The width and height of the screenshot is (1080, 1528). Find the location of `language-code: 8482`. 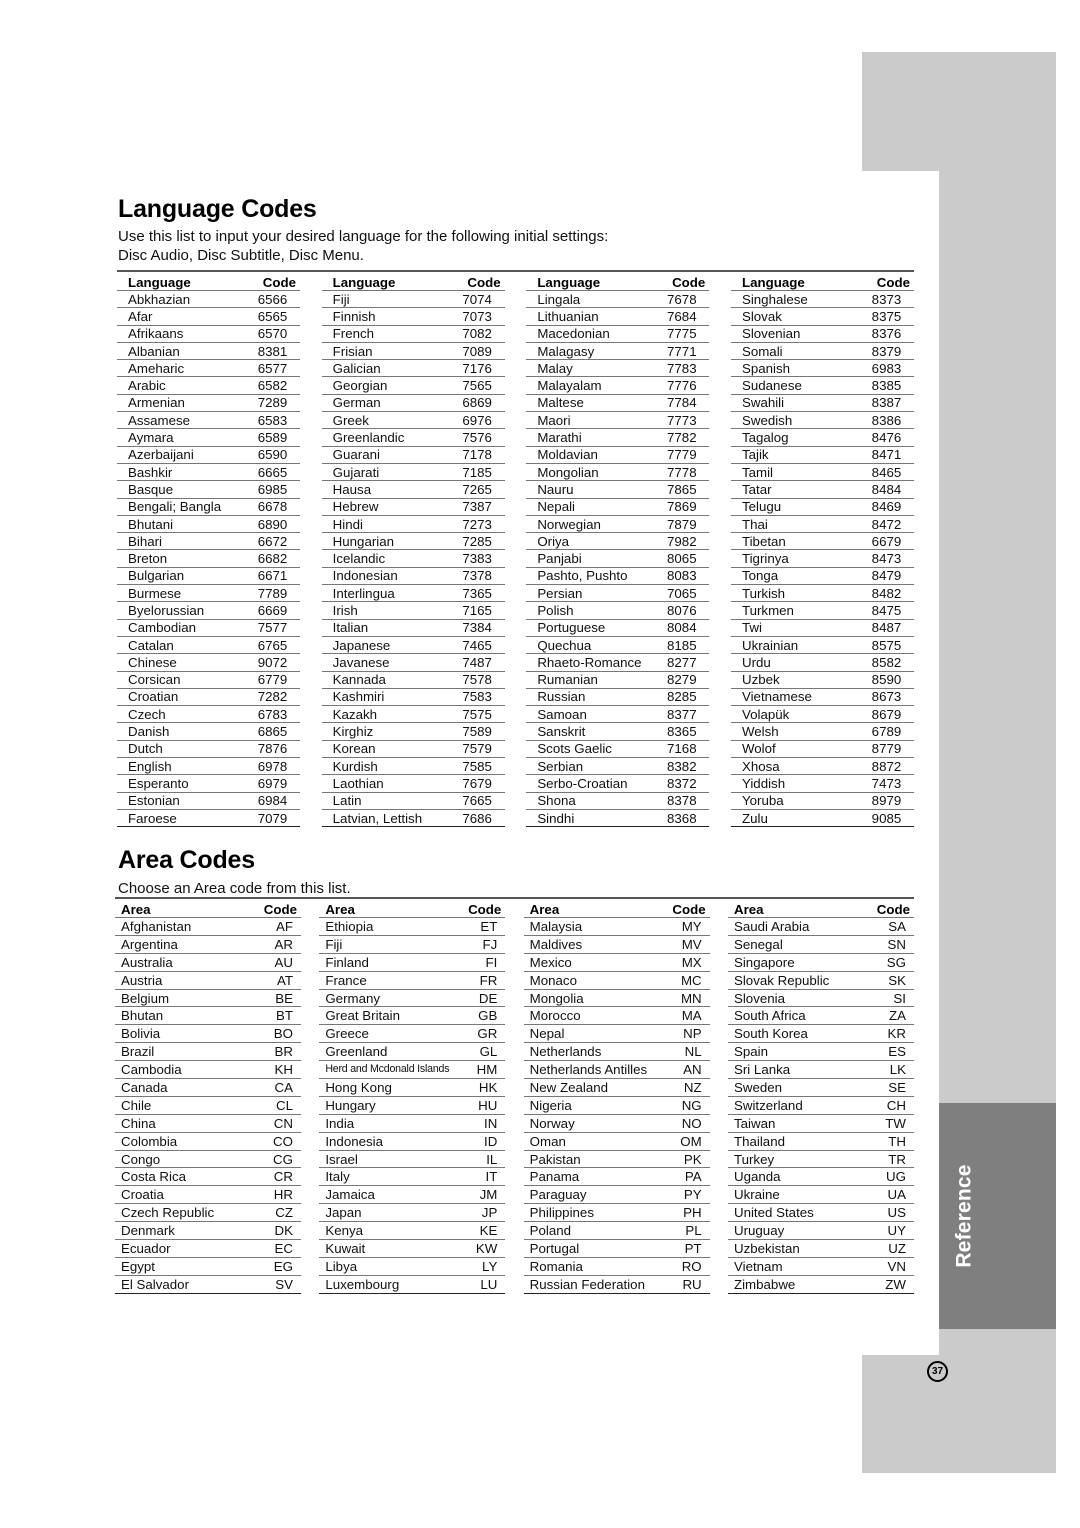

language-code: 8482 is located at coordinates (883, 593).